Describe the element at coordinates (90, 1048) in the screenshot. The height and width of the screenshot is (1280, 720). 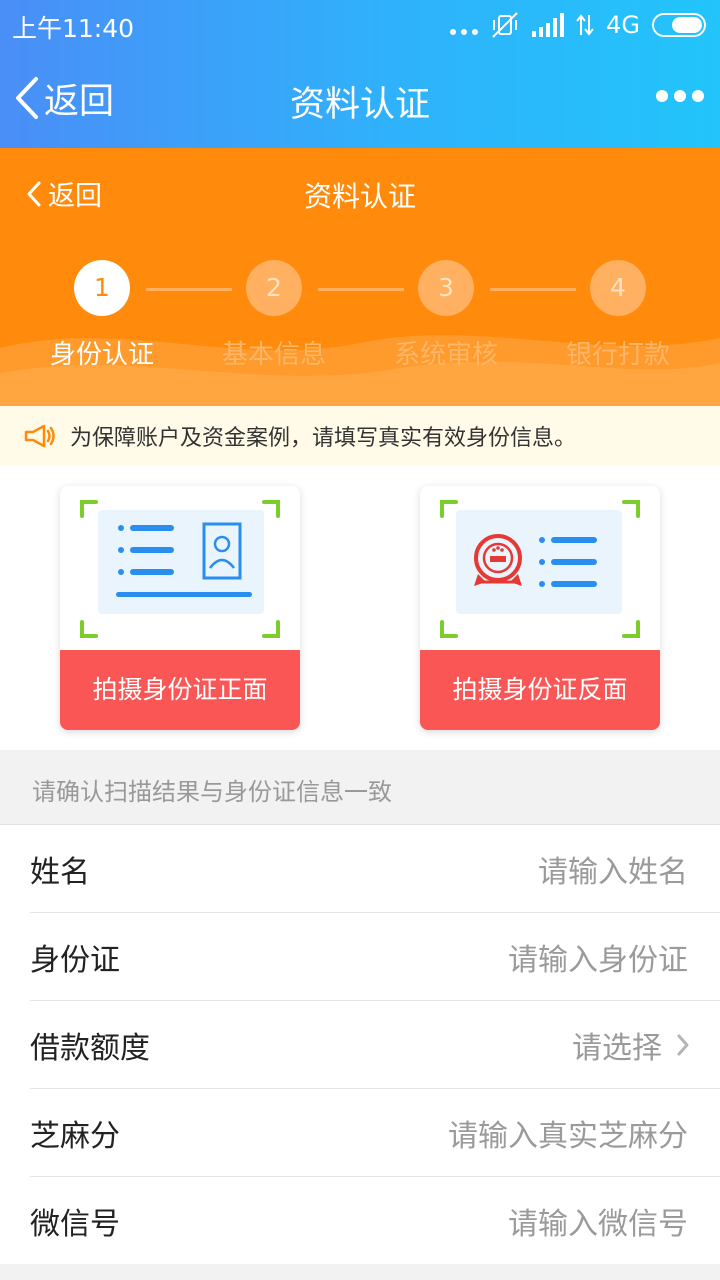
I see `loan-amount-label: 借款额度` at that location.